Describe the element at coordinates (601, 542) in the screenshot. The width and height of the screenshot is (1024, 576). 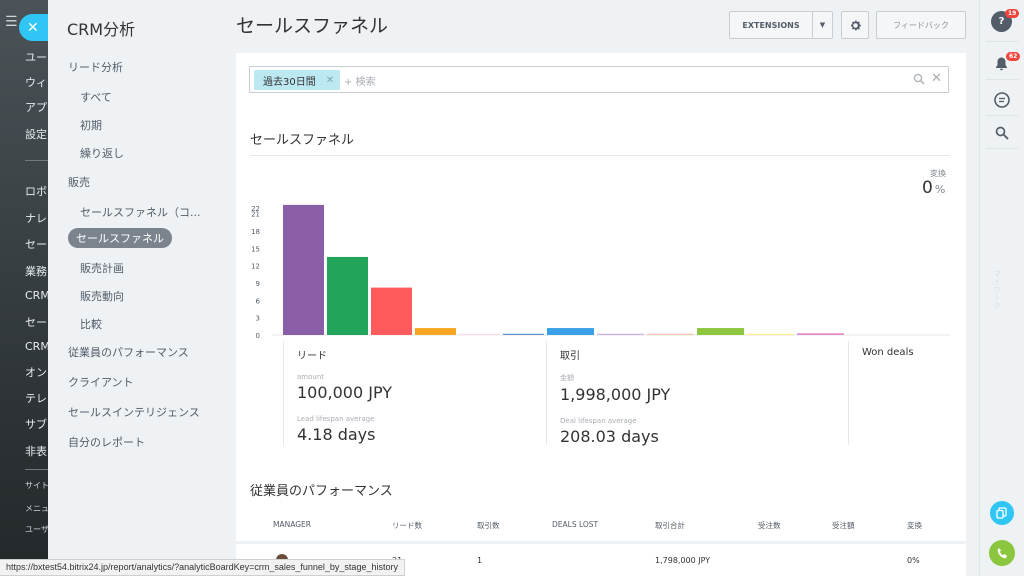
I see `table-divider` at that location.